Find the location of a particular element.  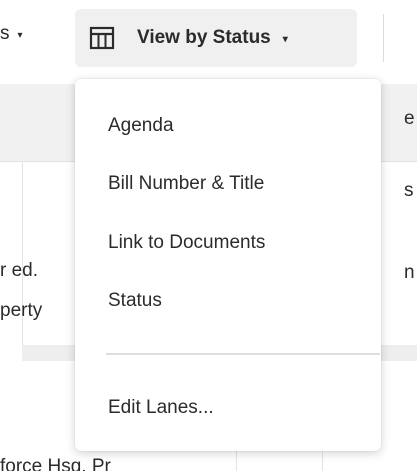

card-title: force Hsg. Pr is located at coordinates (55, 463).